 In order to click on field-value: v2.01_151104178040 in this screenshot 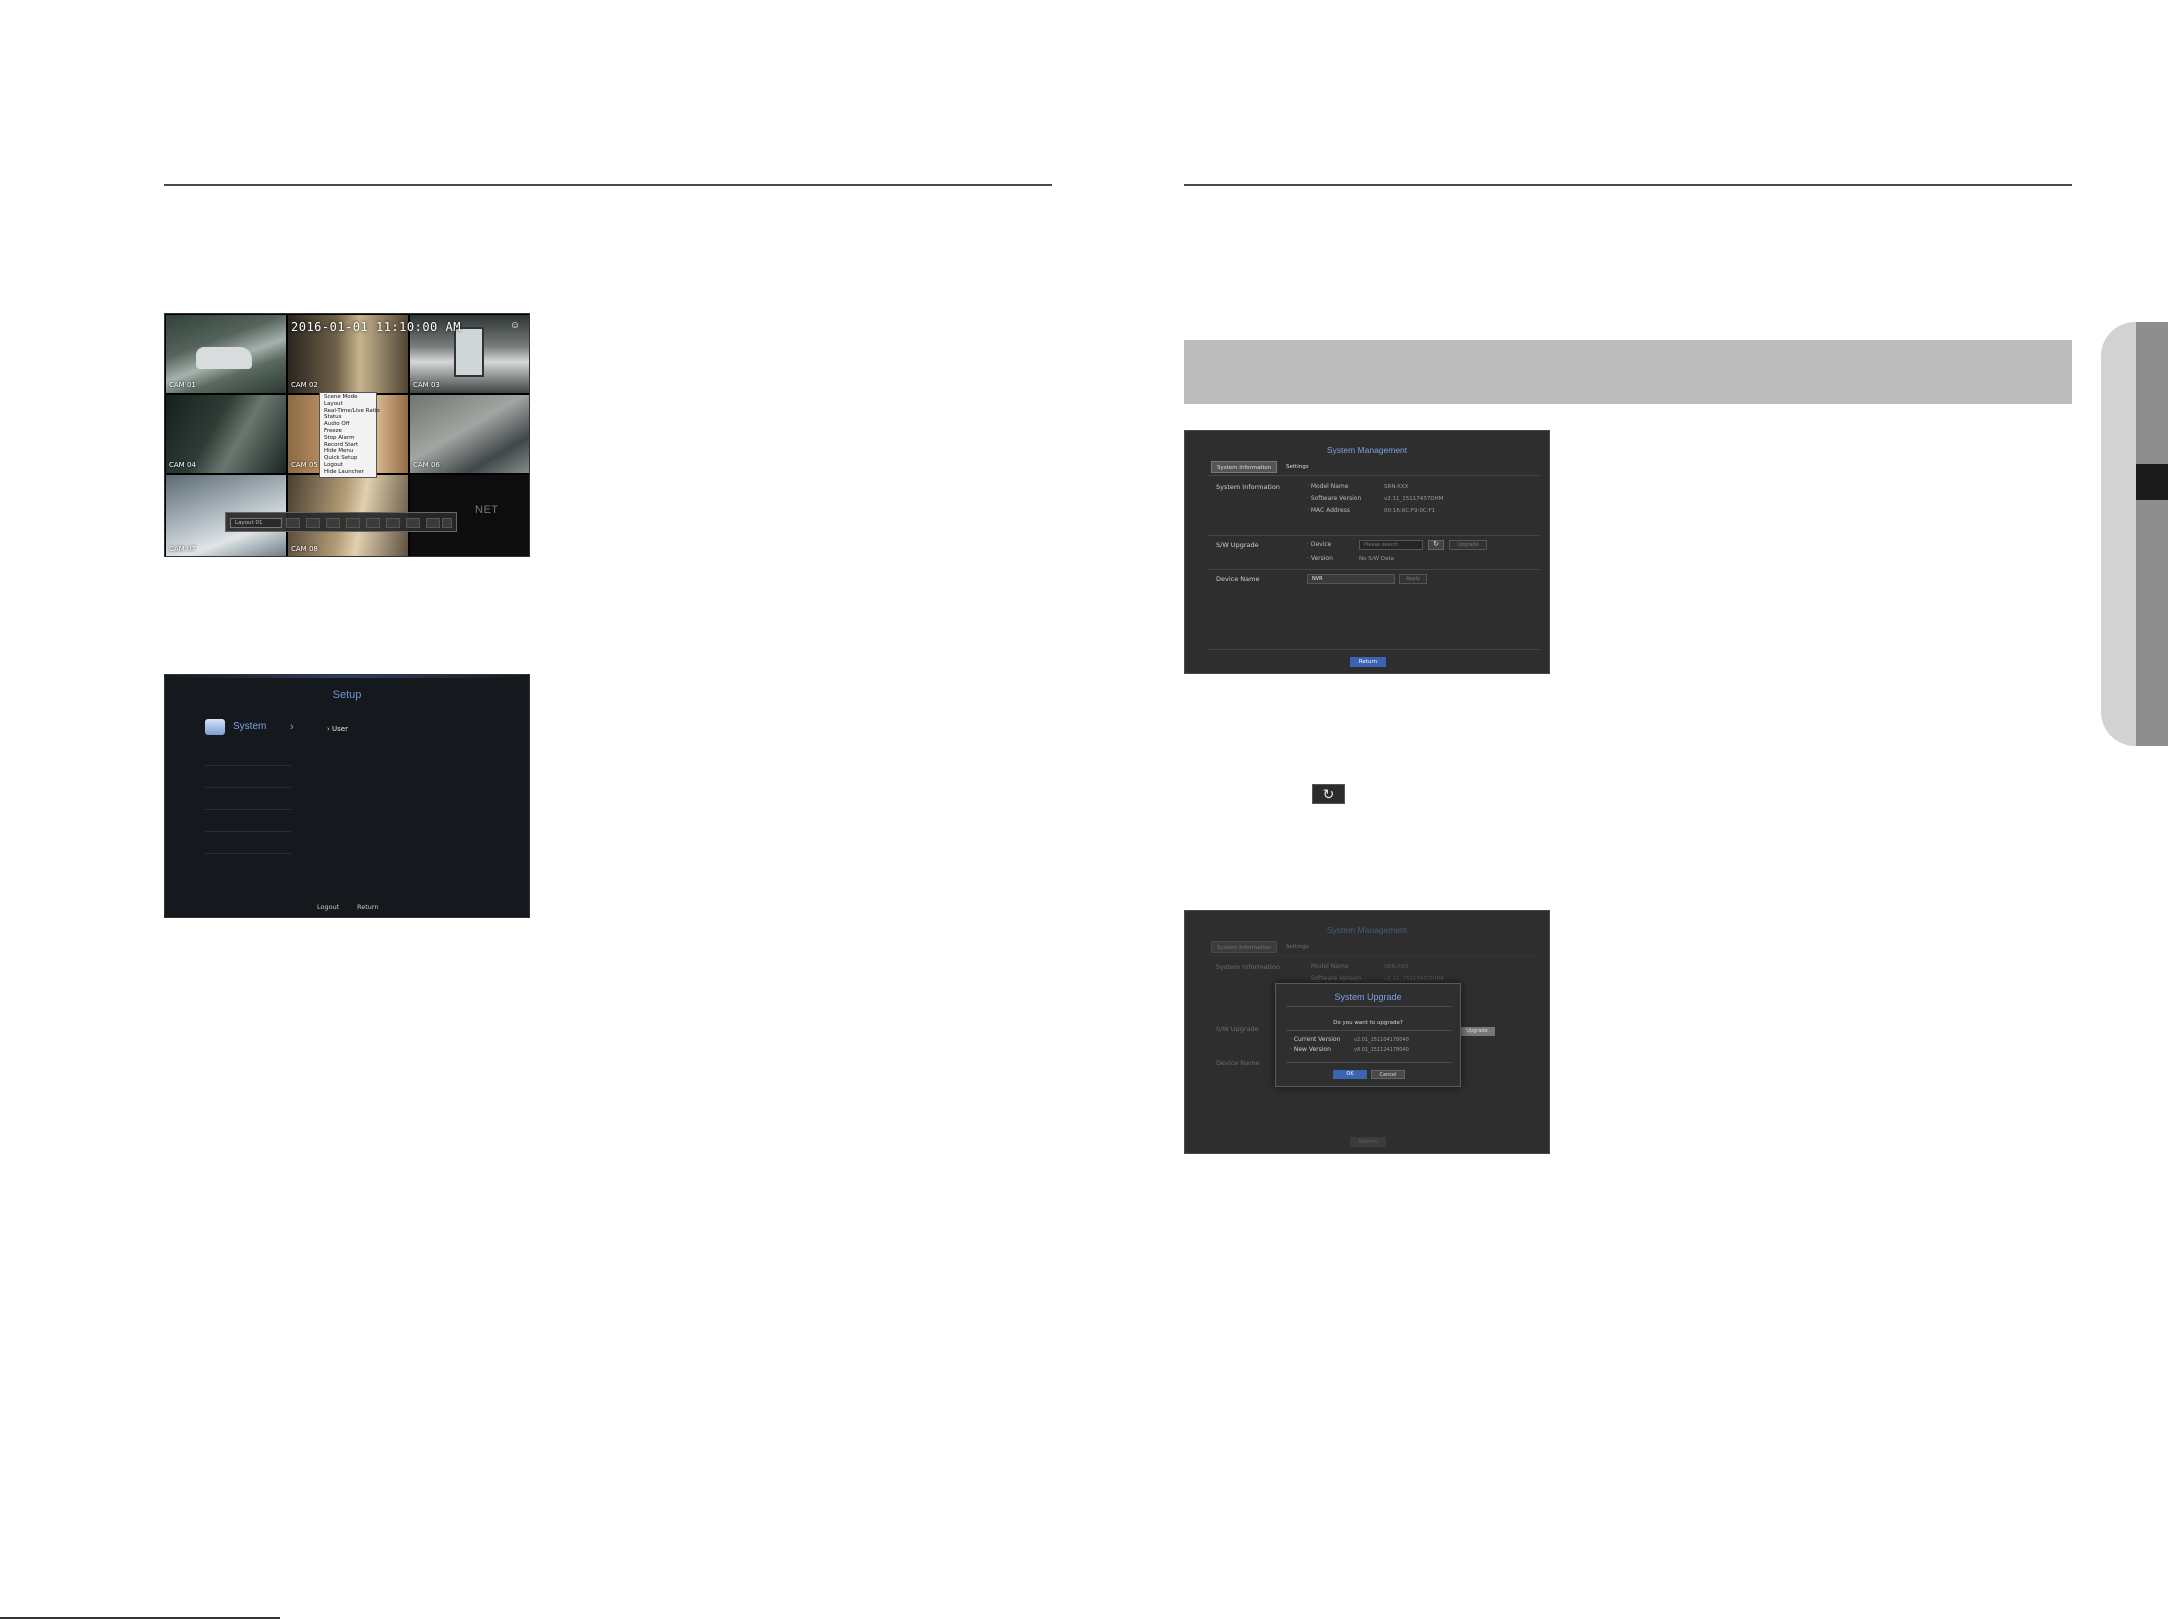, I will do `click(1381, 1040)`.